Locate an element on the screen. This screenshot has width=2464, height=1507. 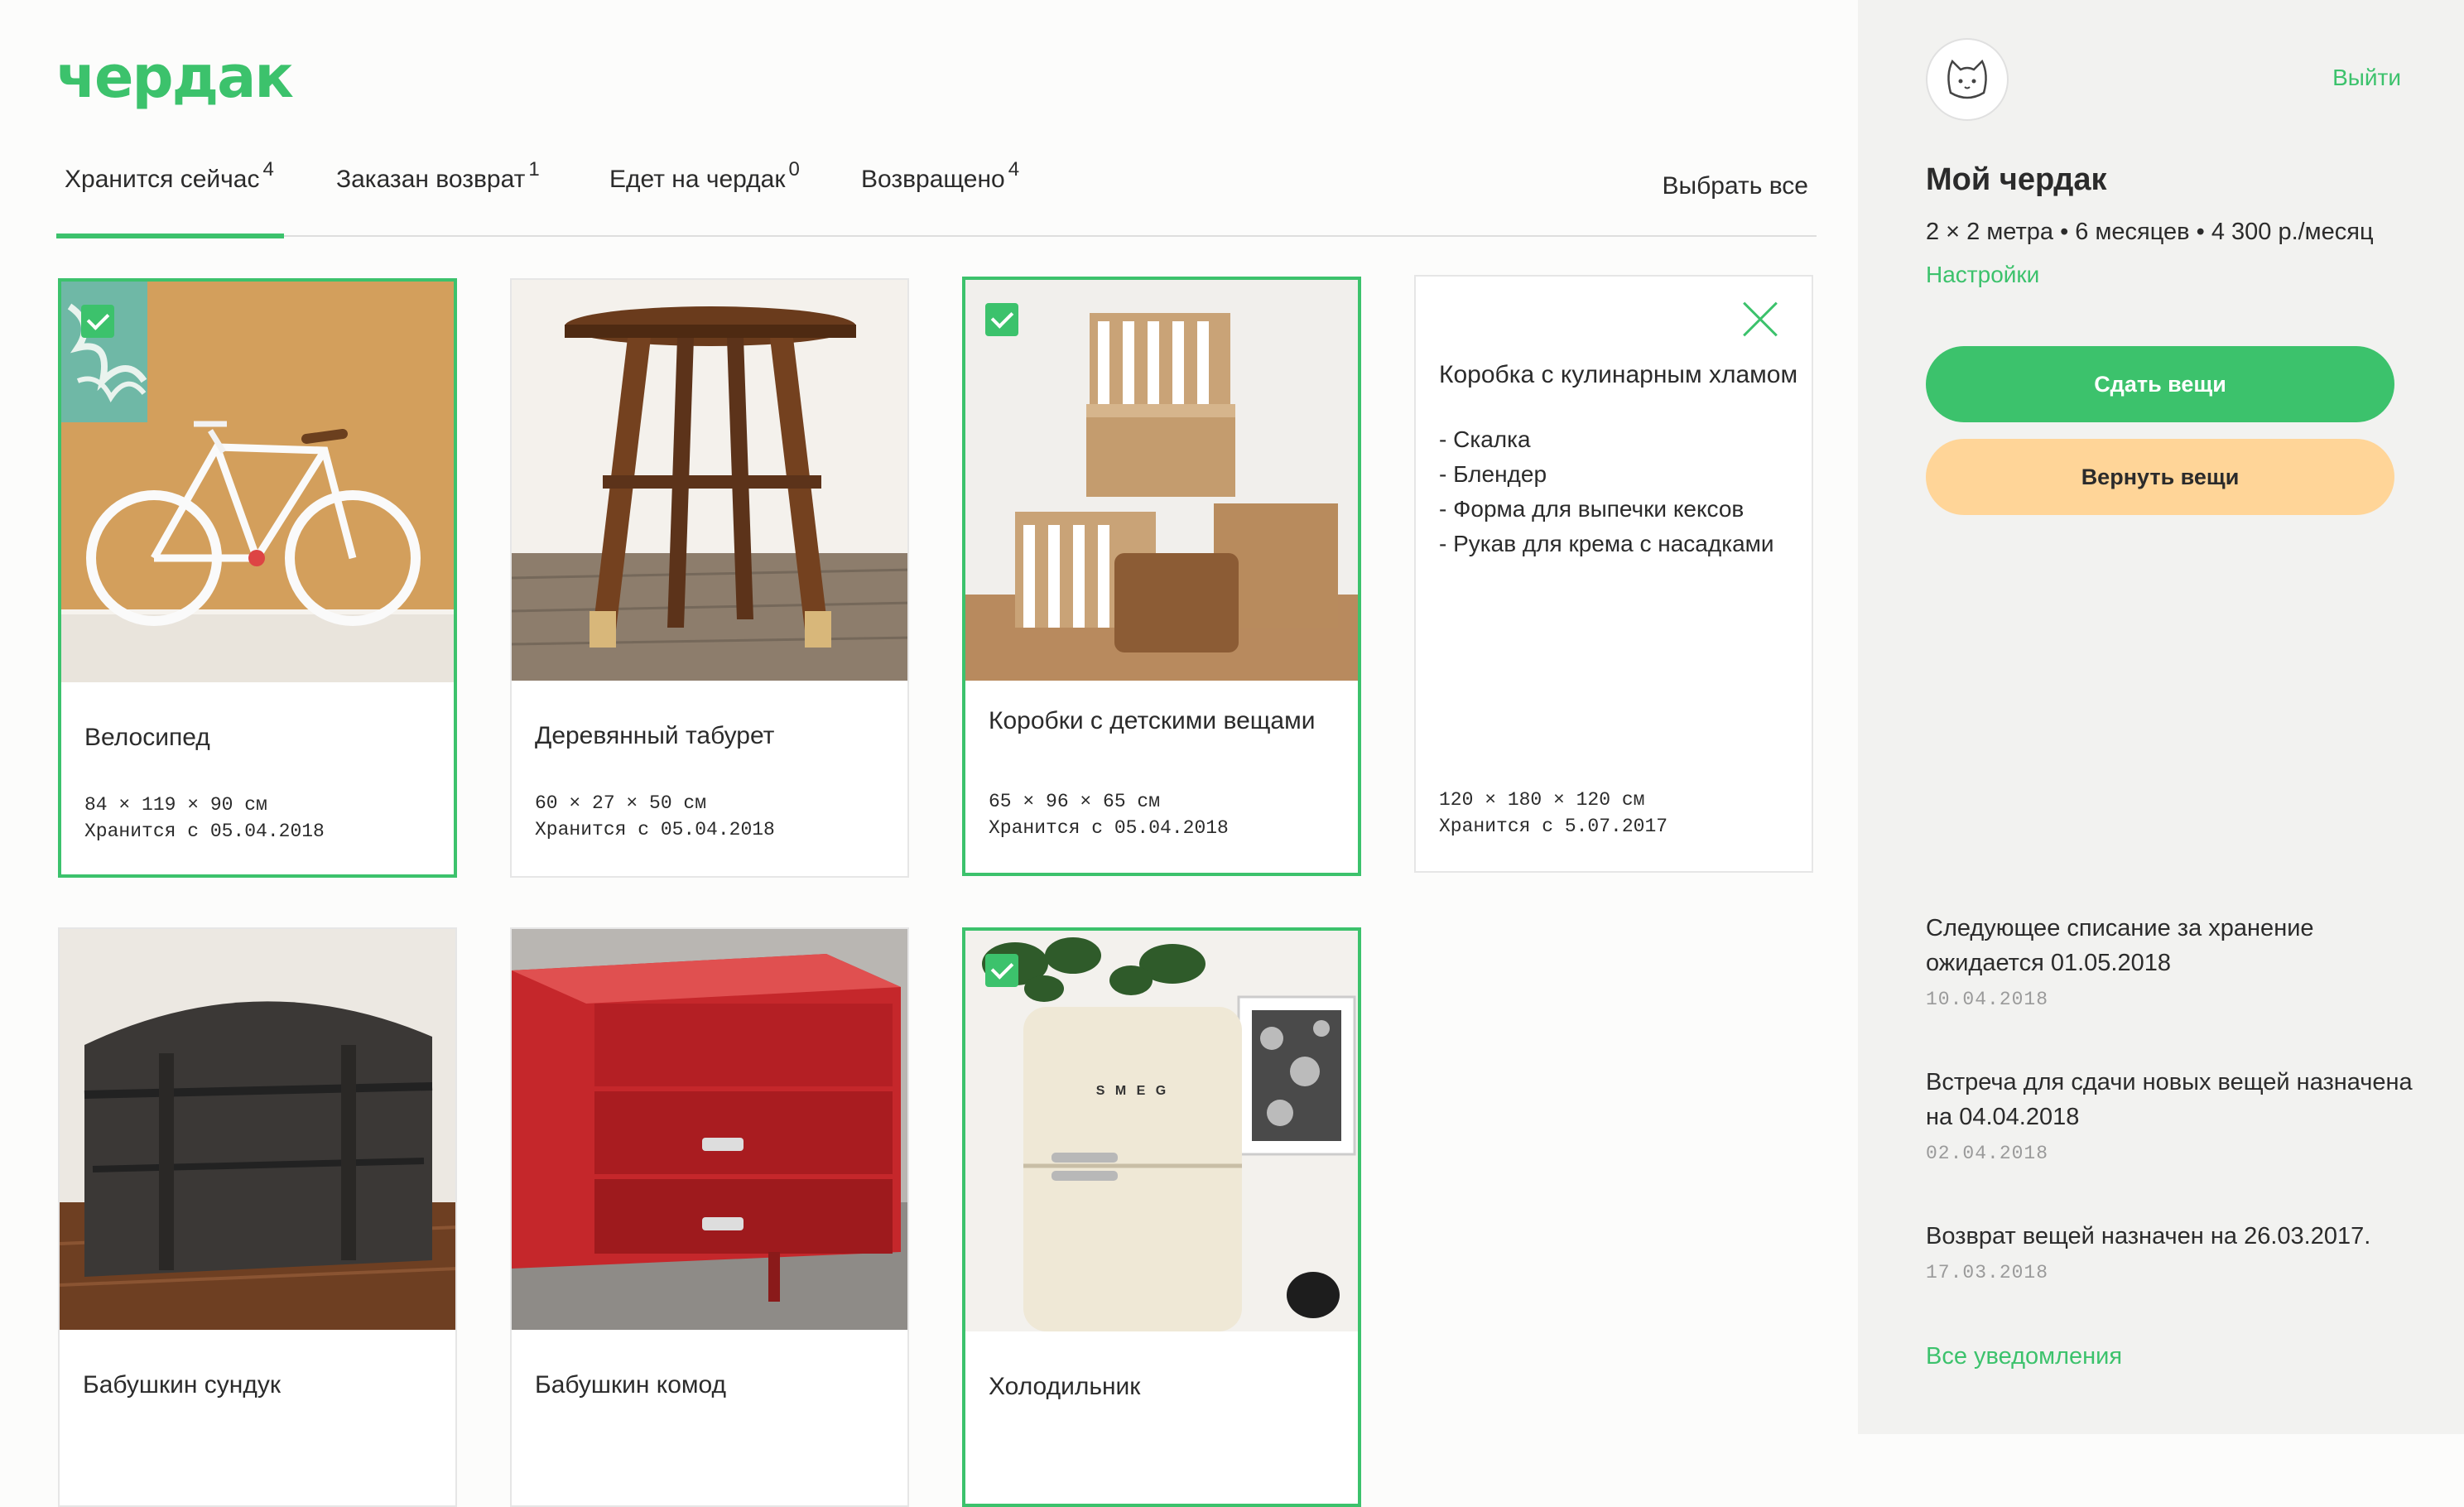
plan-summary: 2 × 2 метра • 6 месяцев • 4 300 р./месяц is located at coordinates (2150, 232).